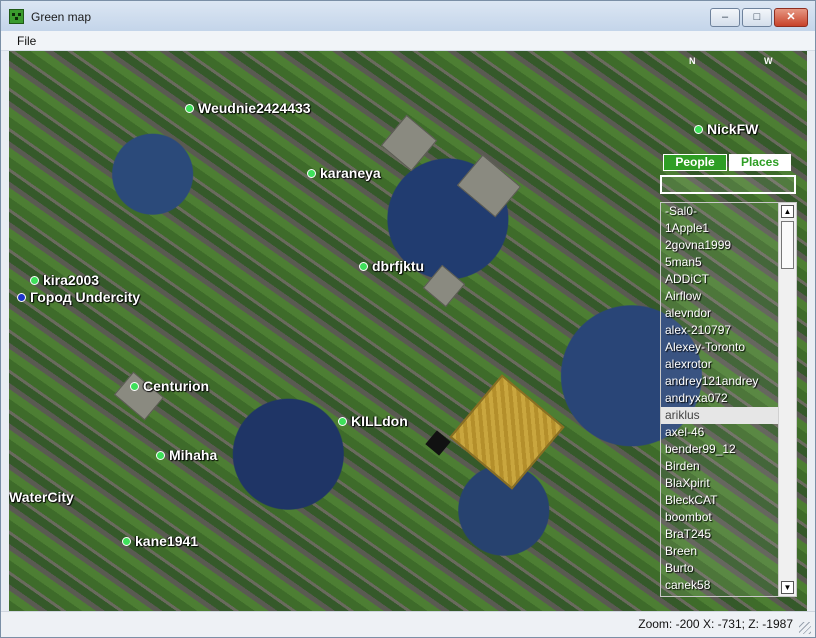 This screenshot has width=816, height=638. Describe the element at coordinates (350, 173) in the screenshot. I see `marker-label: karaneya` at that location.